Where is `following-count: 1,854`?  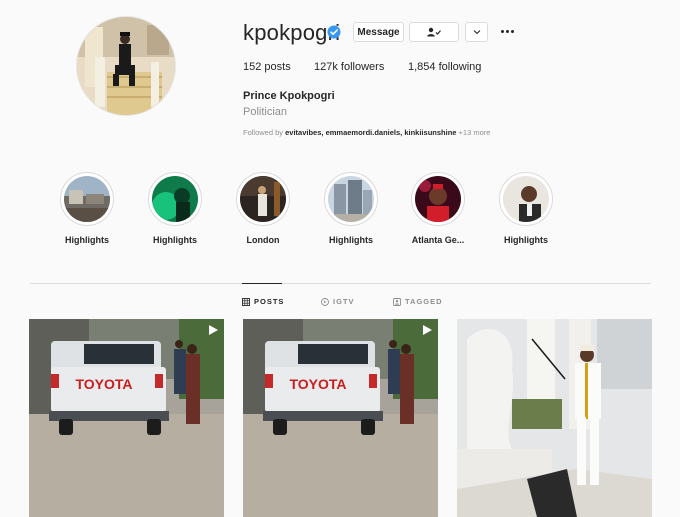
following-count: 1,854 is located at coordinates (422, 67).